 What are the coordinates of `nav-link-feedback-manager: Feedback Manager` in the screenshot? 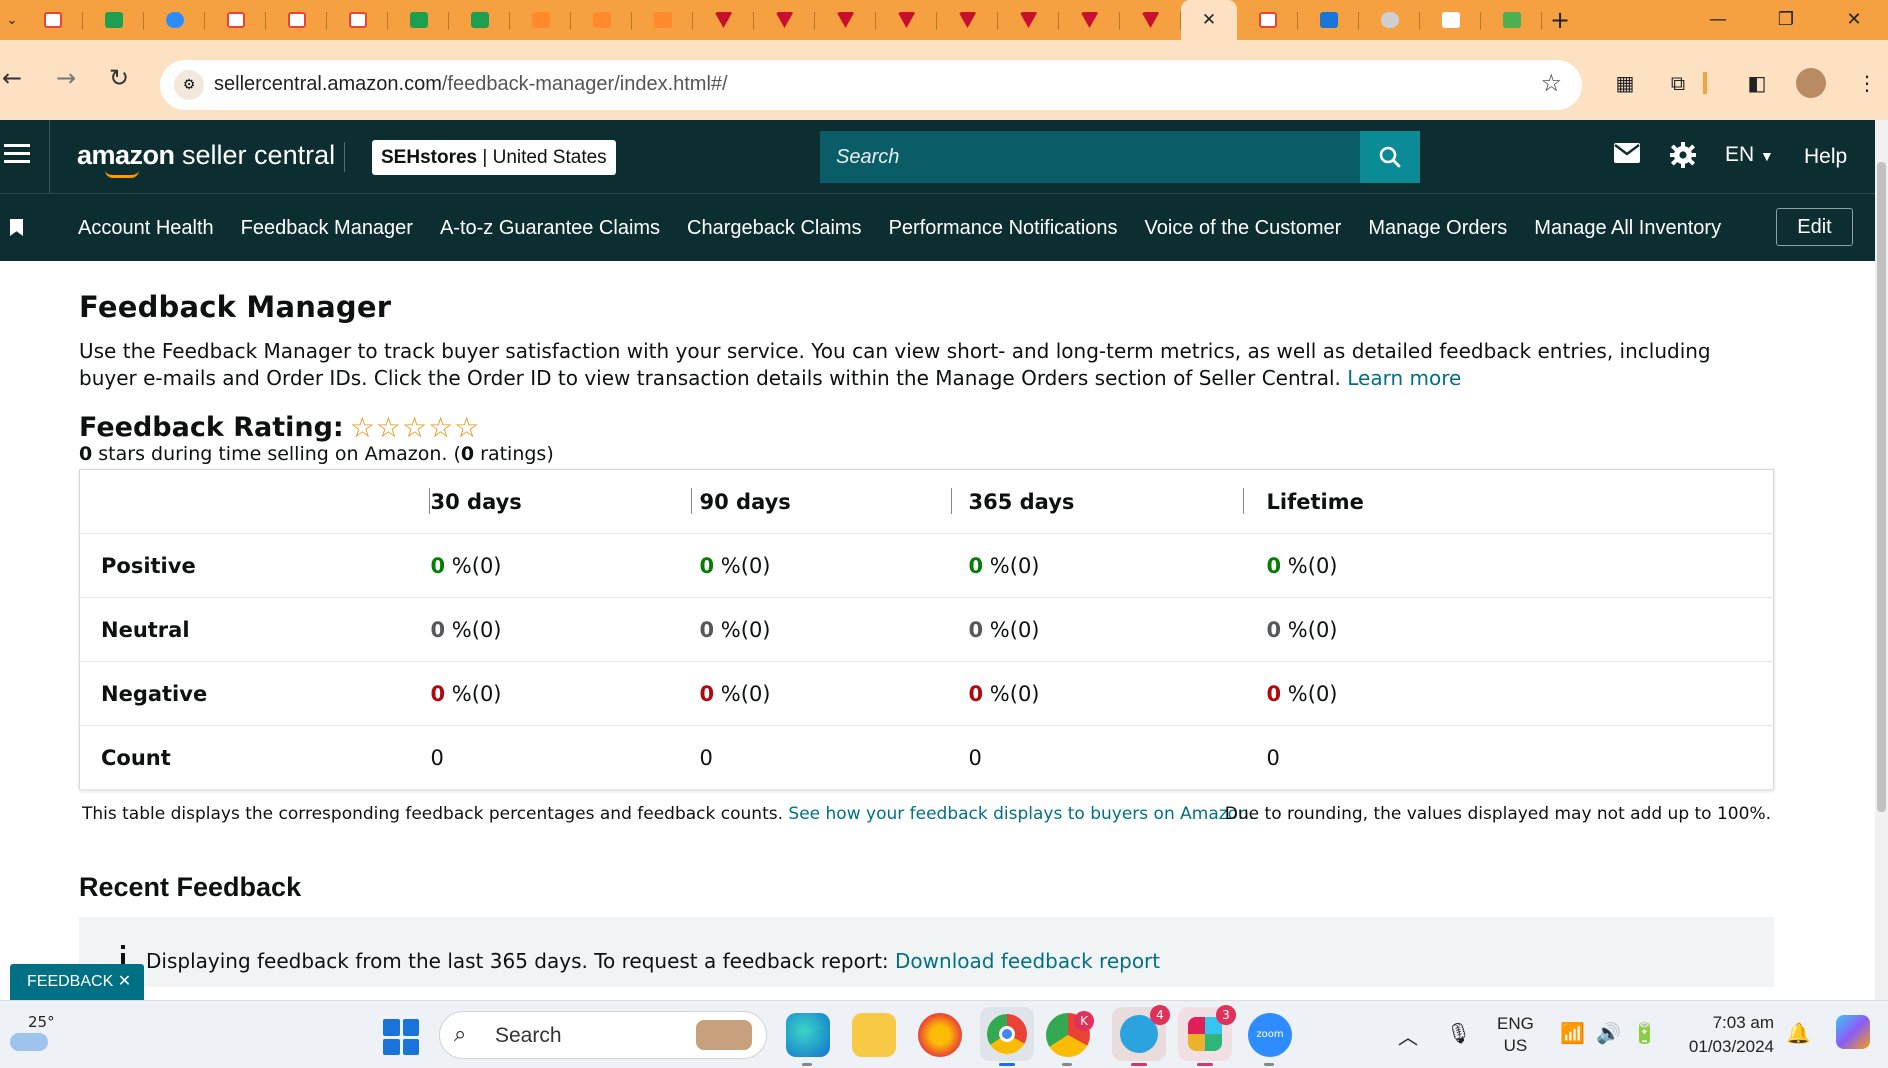 It's located at (327, 228).